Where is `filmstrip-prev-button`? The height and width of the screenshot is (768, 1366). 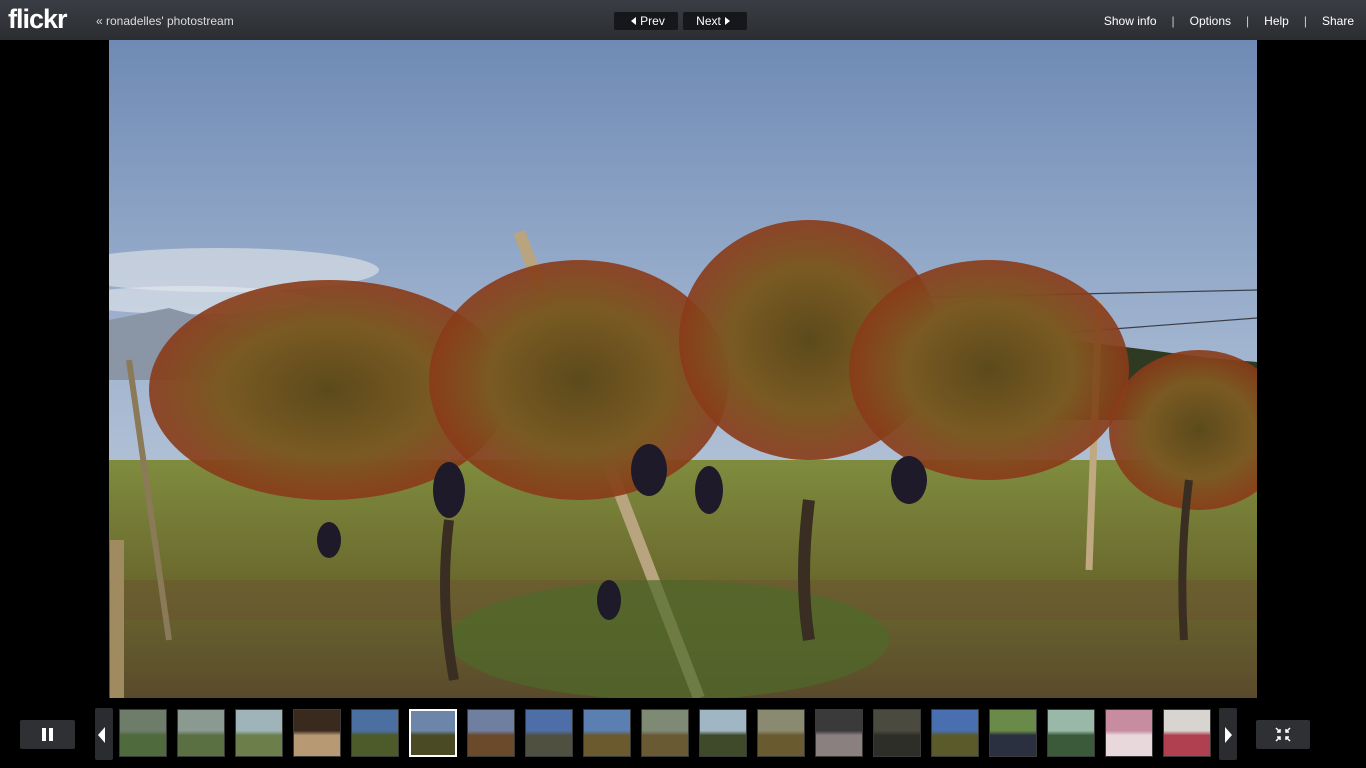
filmstrip-prev-button is located at coordinates (104, 734).